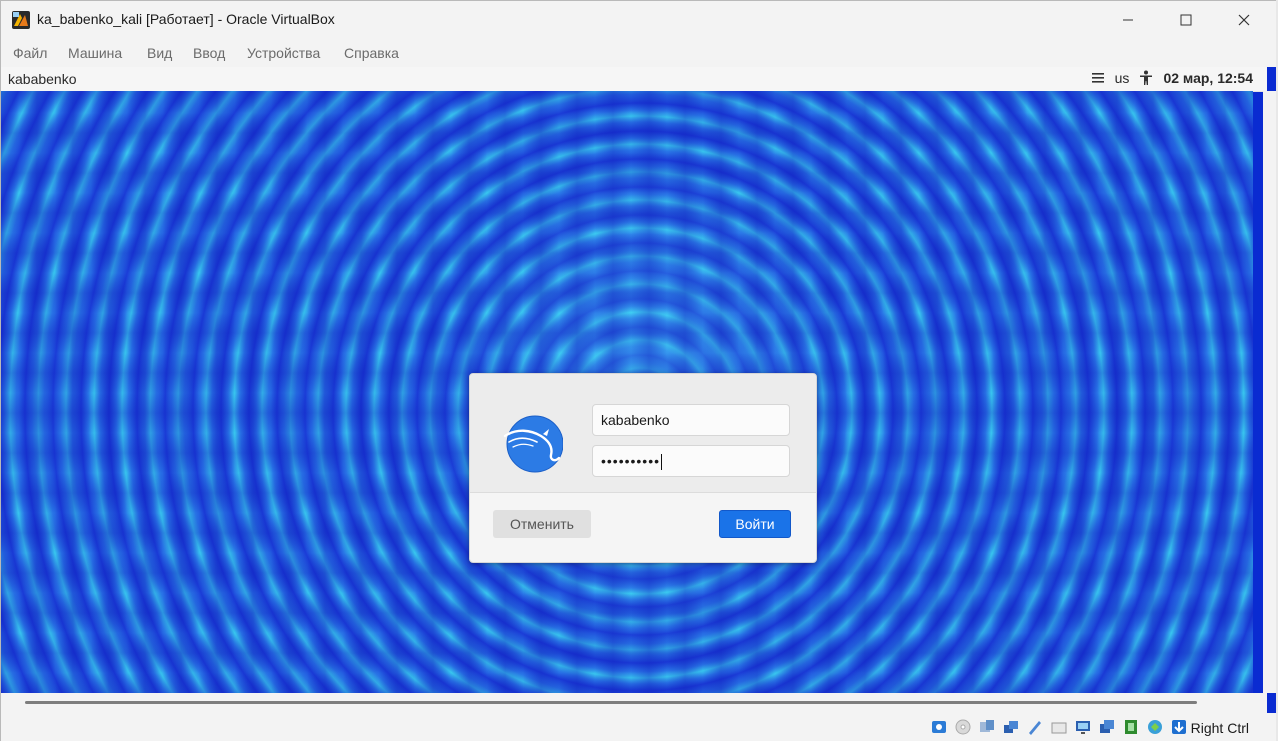 The width and height of the screenshot is (1278, 741). I want to click on guest-hostname: kababenko, so click(42, 79).